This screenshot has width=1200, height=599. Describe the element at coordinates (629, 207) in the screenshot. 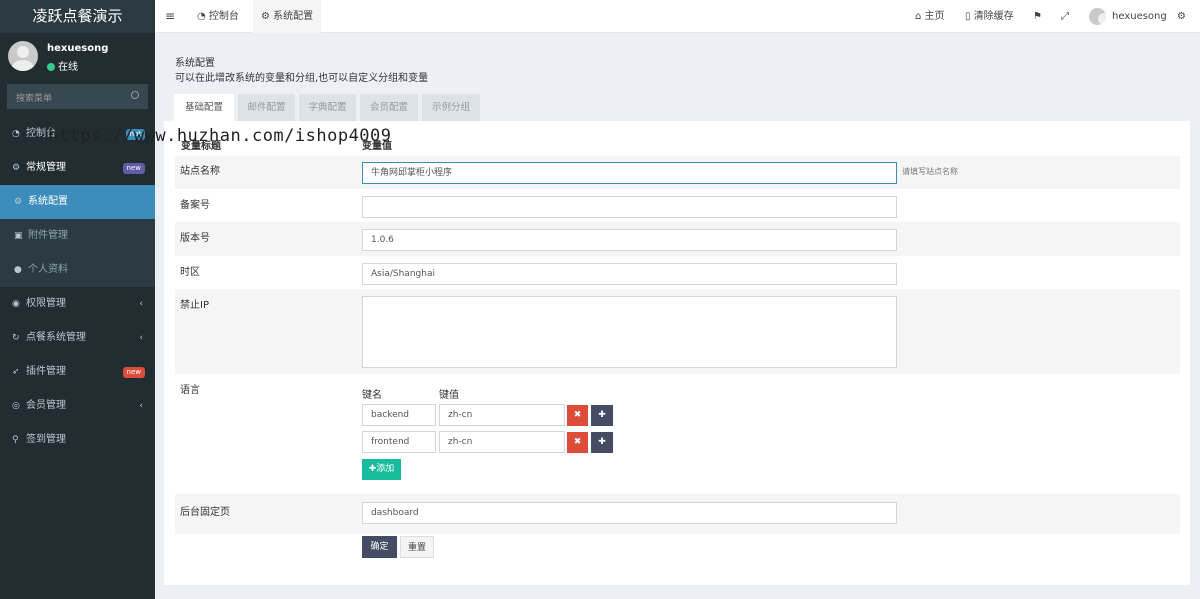

I see `beian-input` at that location.